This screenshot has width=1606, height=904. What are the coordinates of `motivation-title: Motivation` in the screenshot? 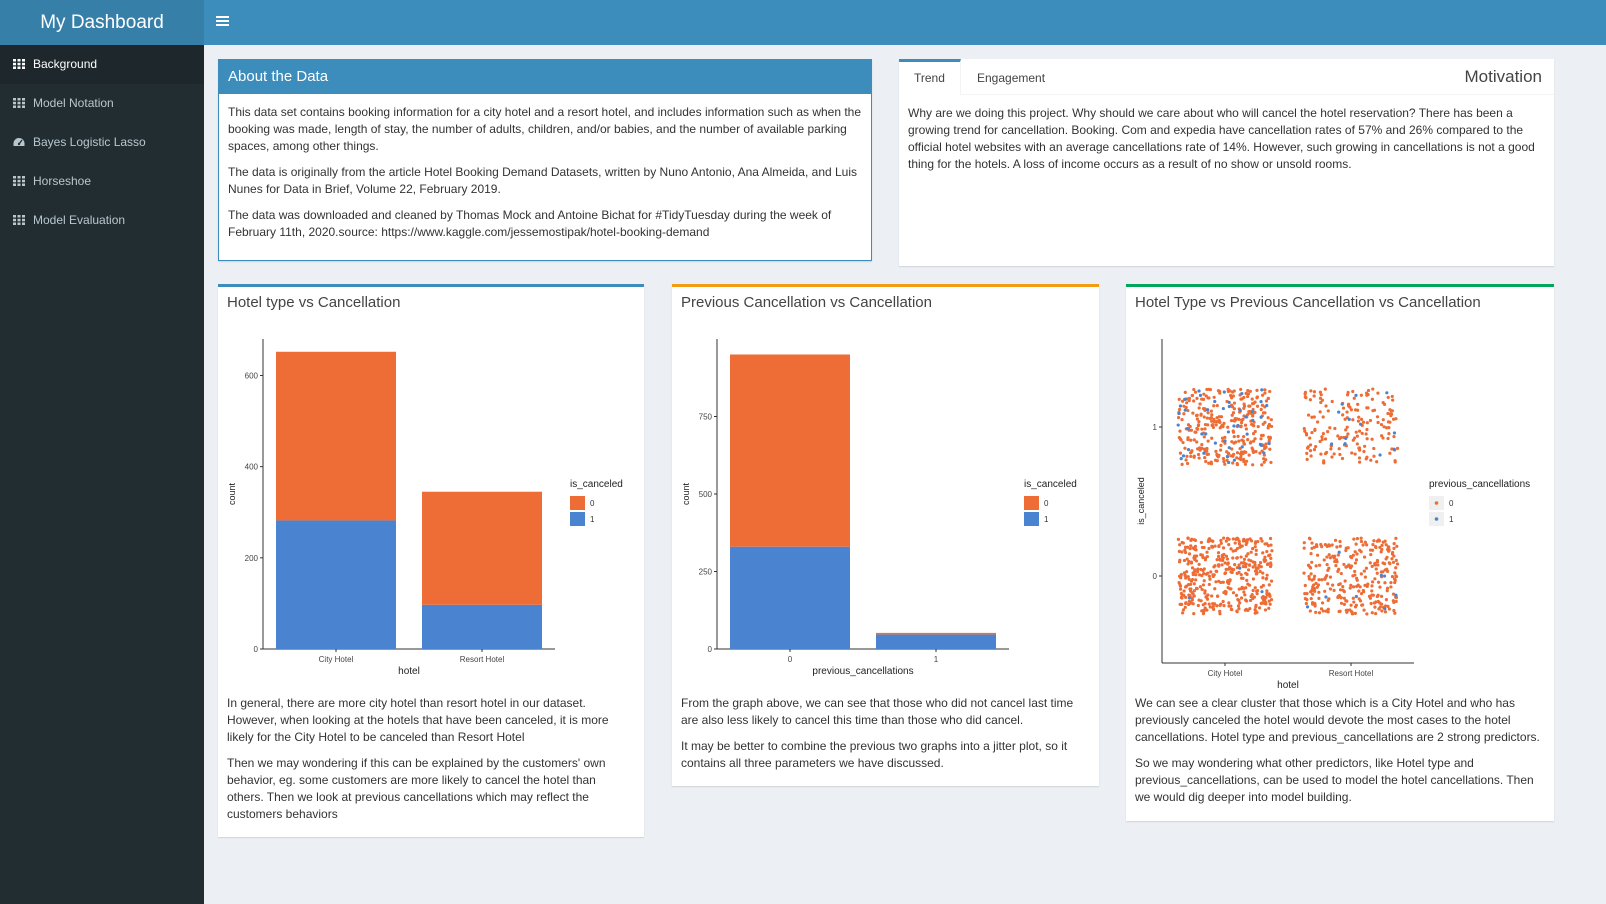 It's located at (1503, 76).